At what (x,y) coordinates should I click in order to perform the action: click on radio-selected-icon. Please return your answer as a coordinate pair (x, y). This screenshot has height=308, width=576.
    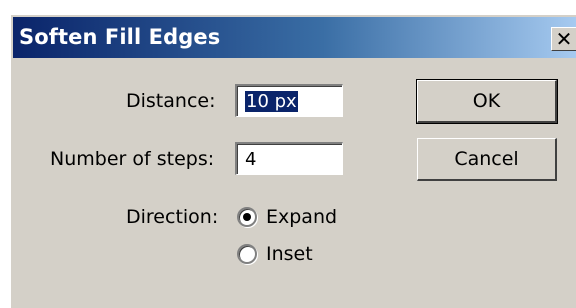
    Looking at the image, I should click on (247, 217).